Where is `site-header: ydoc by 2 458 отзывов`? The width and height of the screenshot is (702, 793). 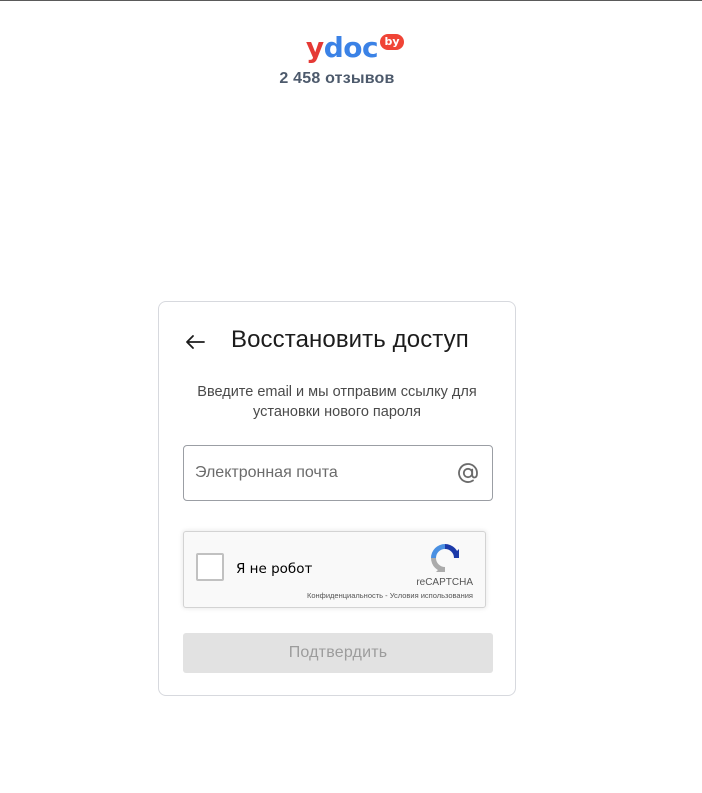 site-header: ydoc by 2 458 отзывов is located at coordinates (337, 58).